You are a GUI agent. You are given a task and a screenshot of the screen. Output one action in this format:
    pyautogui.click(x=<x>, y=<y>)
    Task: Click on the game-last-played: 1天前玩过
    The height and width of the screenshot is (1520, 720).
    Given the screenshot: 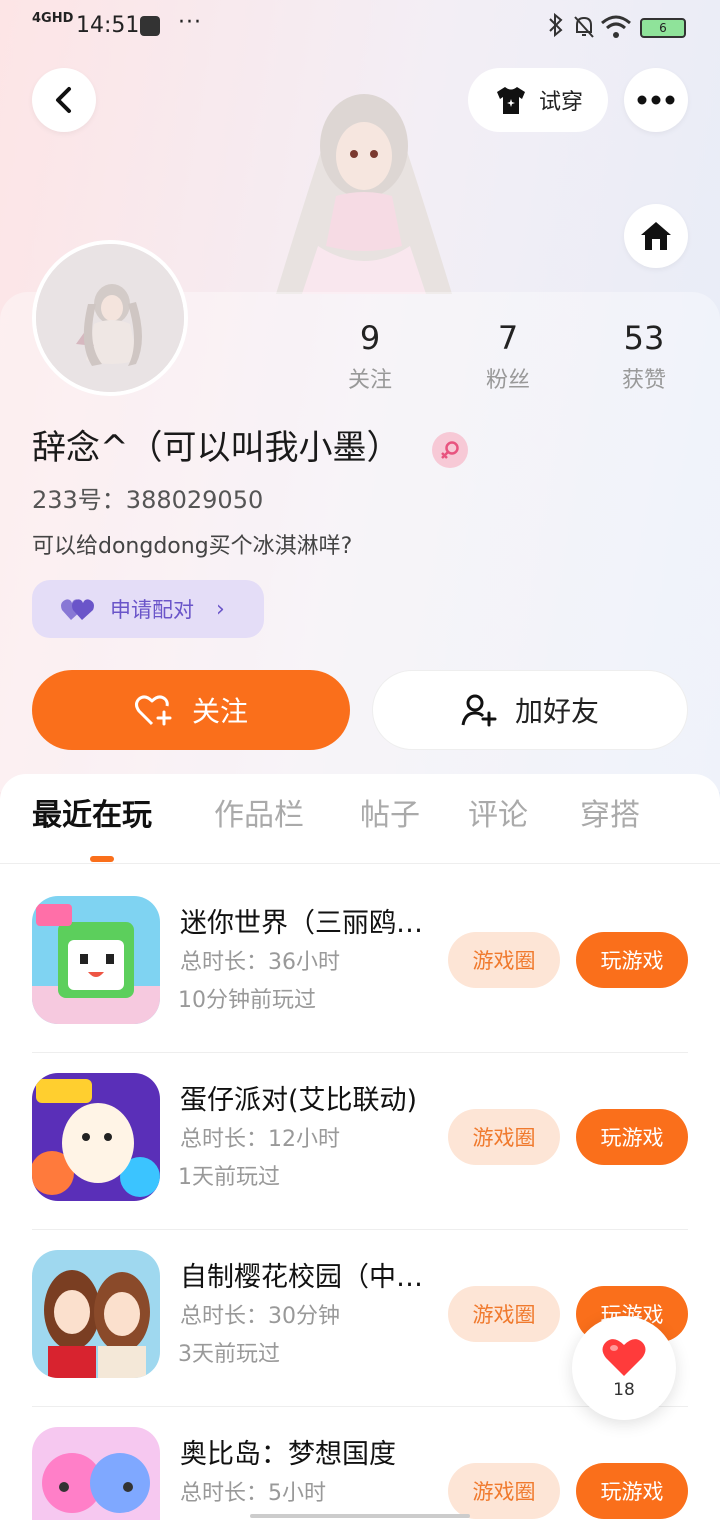 What is the action you would take?
    pyautogui.click(x=229, y=1177)
    